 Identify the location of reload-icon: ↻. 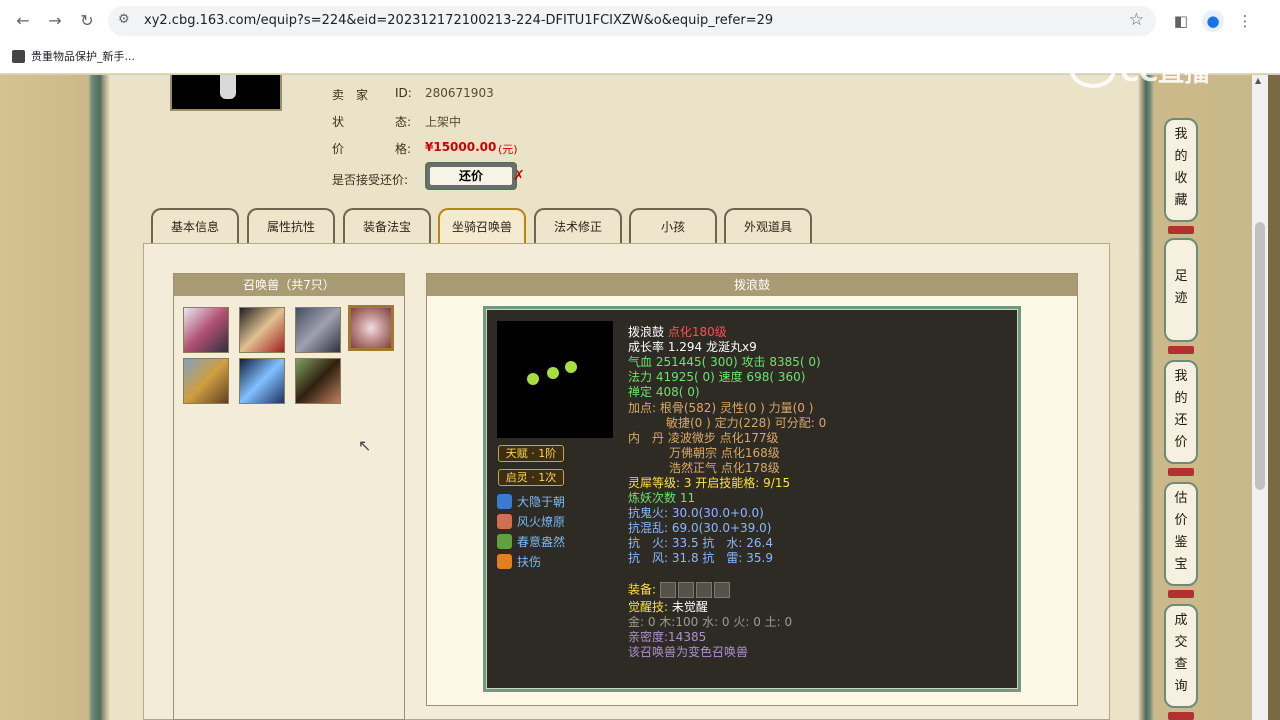
(87, 21).